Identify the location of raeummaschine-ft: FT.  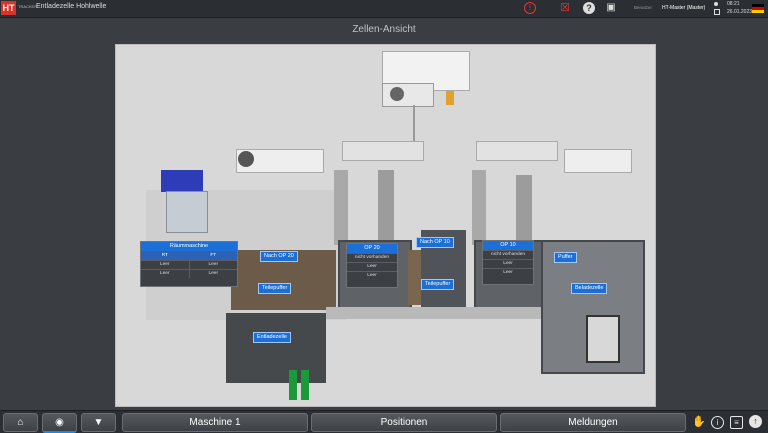
(213, 256).